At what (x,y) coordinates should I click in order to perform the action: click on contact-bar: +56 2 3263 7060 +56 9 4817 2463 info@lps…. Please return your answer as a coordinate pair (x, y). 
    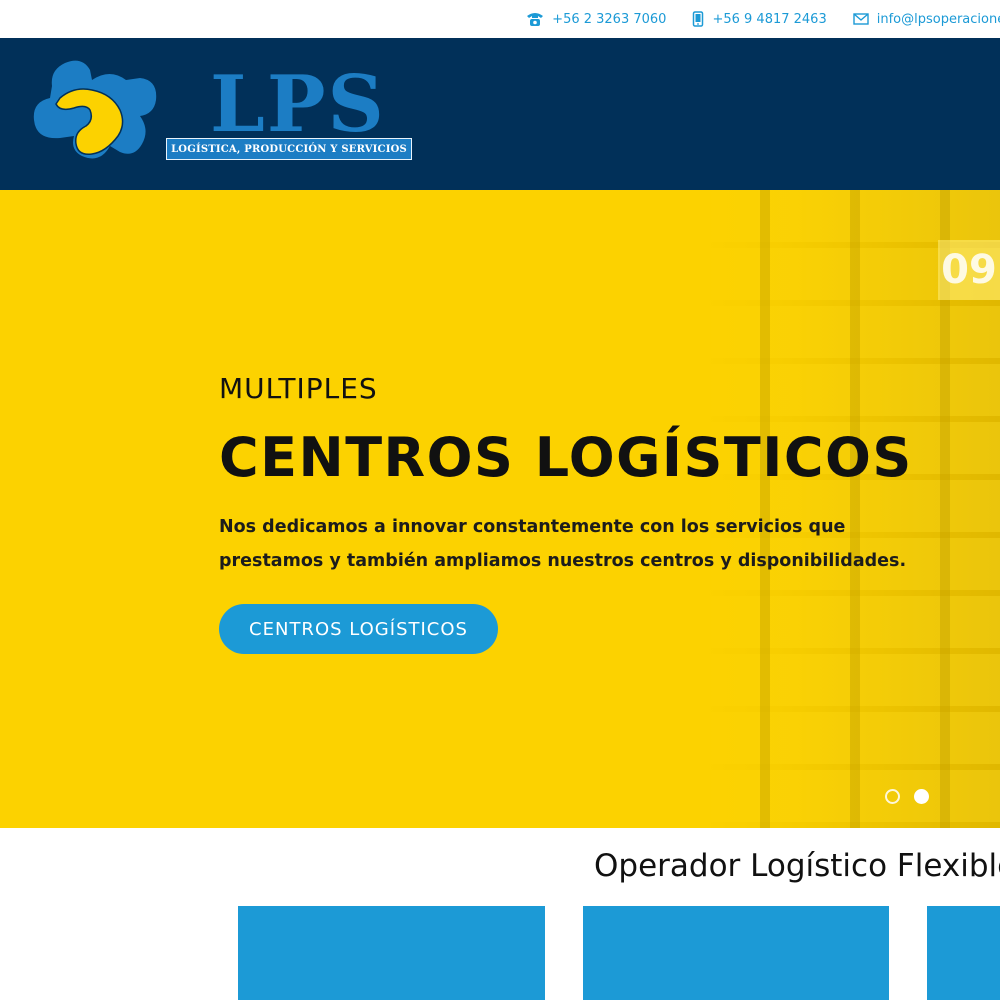
    Looking at the image, I should click on (500, 19).